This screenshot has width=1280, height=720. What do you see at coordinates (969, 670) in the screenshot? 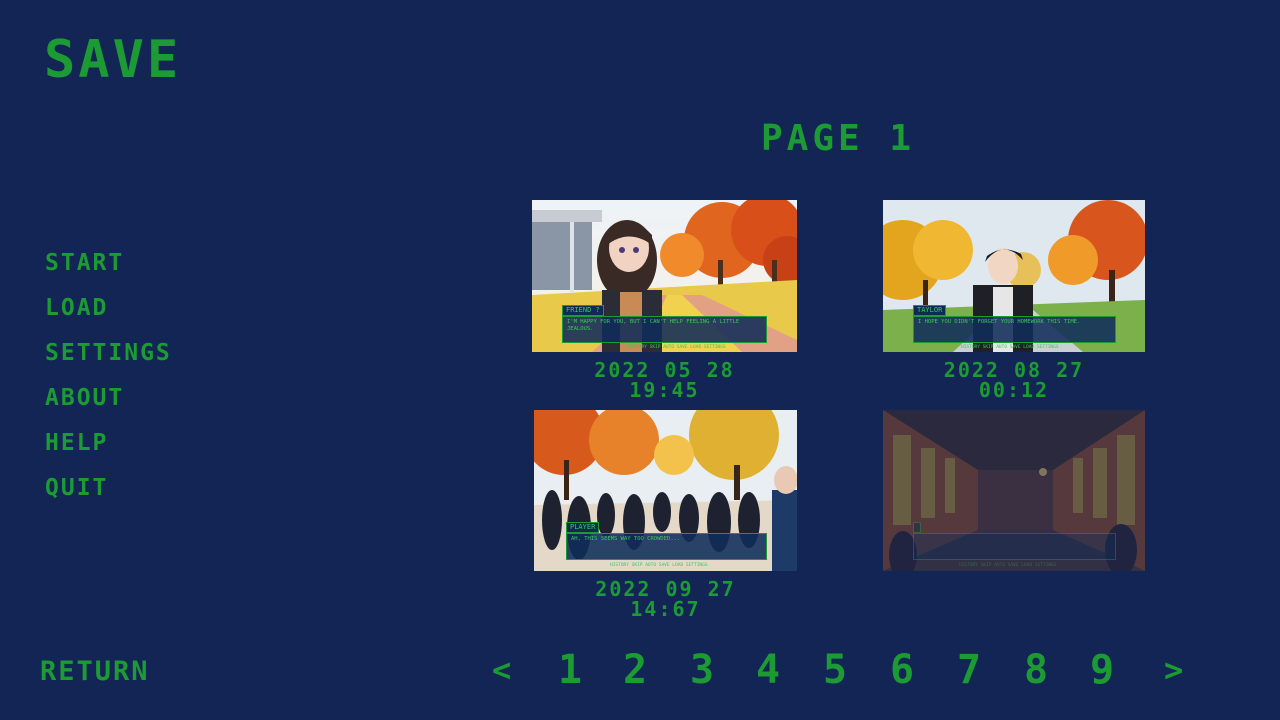
I see `page-button-7: 7` at bounding box center [969, 670].